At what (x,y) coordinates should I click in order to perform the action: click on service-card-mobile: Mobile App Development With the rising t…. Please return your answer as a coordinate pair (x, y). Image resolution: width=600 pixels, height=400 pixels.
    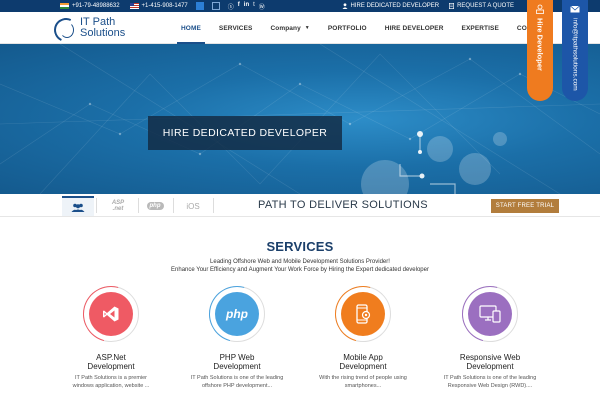
    Looking at the image, I should click on (363, 332).